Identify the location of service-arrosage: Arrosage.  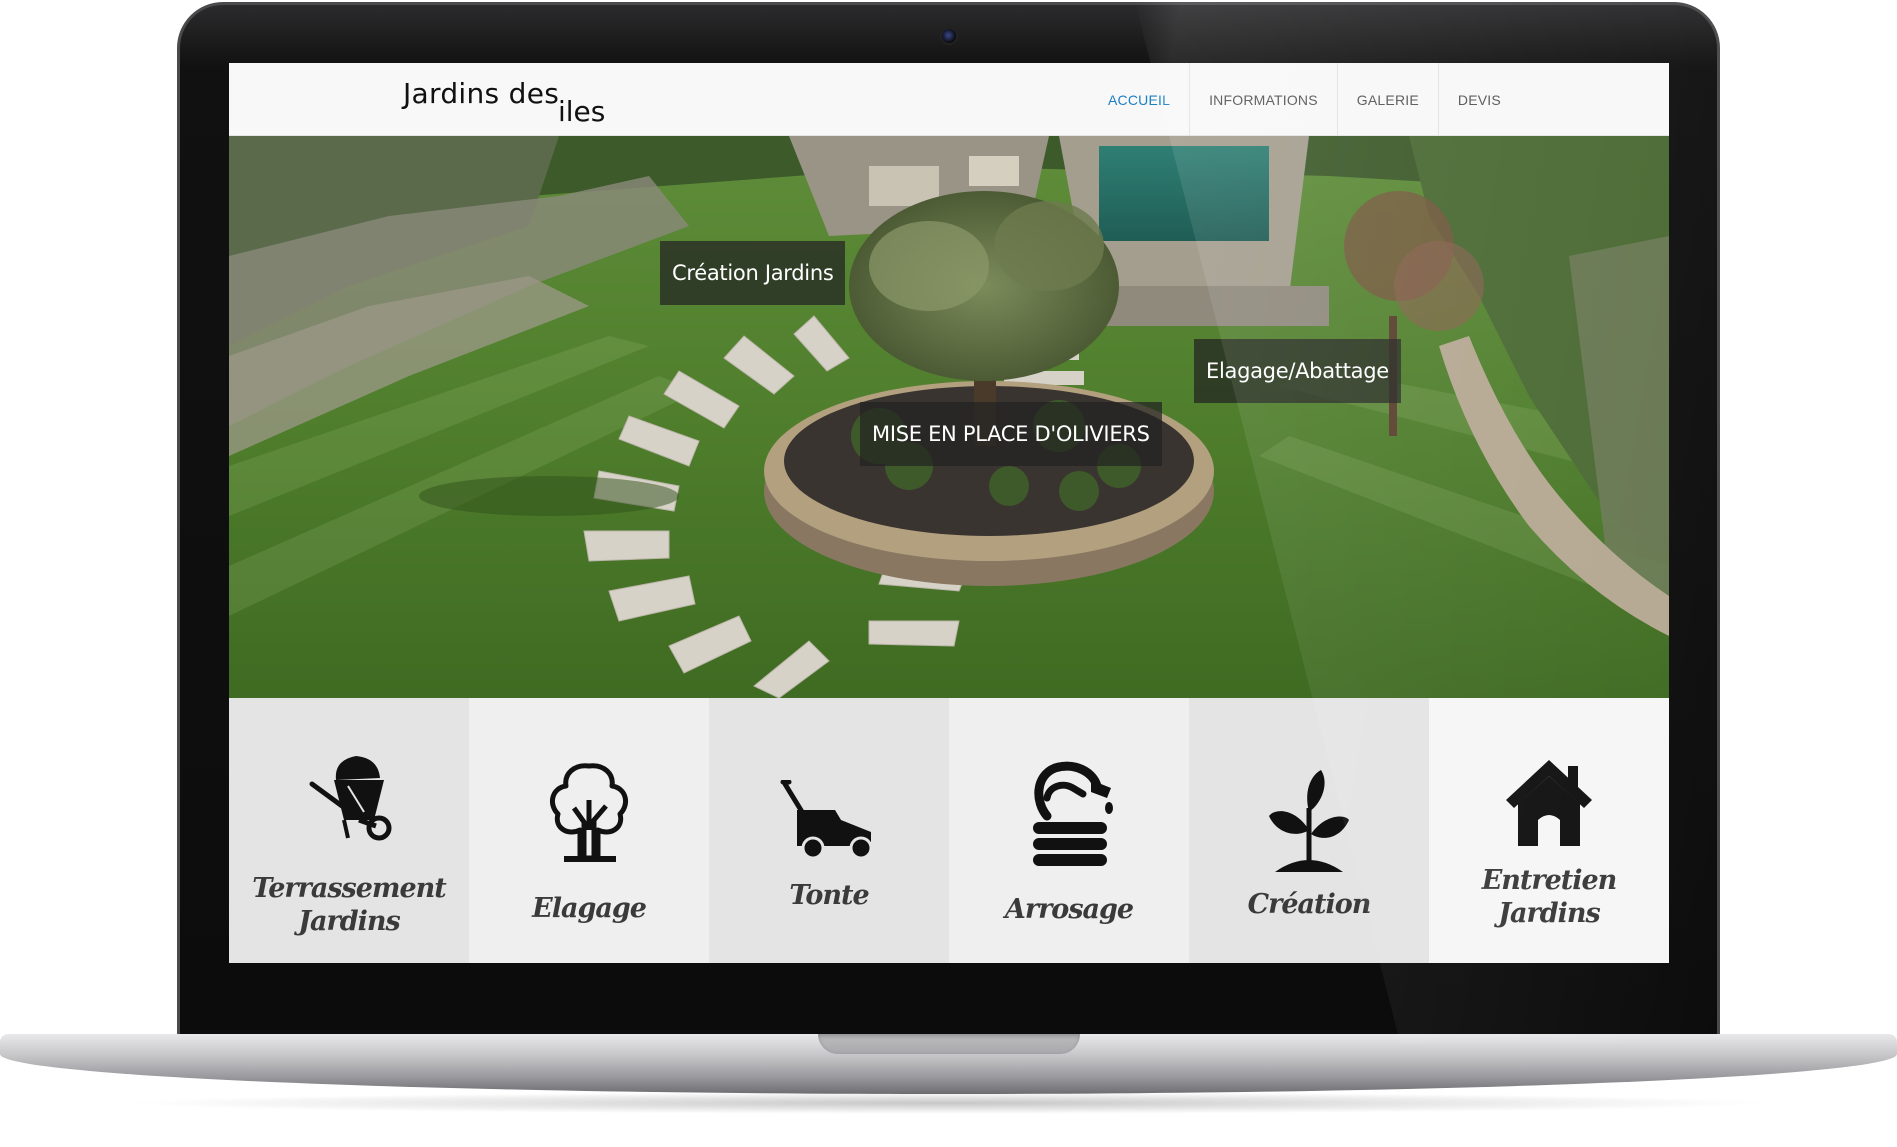
(1069, 830).